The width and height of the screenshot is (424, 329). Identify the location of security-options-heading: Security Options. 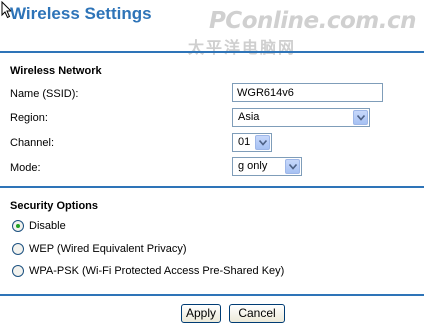
(54, 206).